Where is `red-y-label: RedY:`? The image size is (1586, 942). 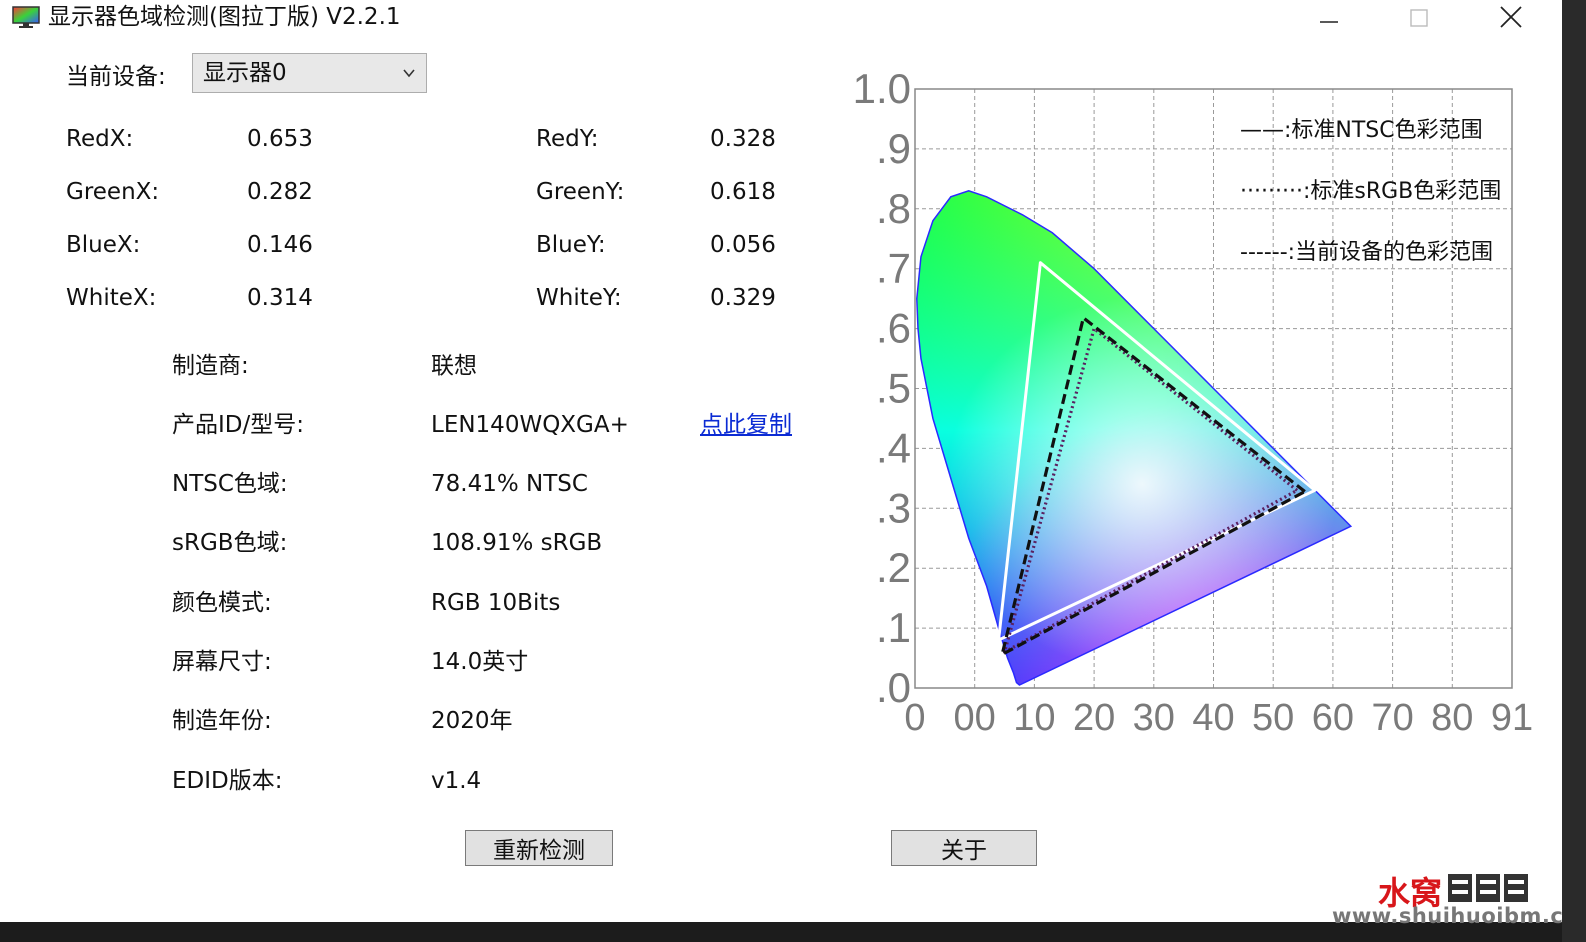 red-y-label: RedY: is located at coordinates (567, 139).